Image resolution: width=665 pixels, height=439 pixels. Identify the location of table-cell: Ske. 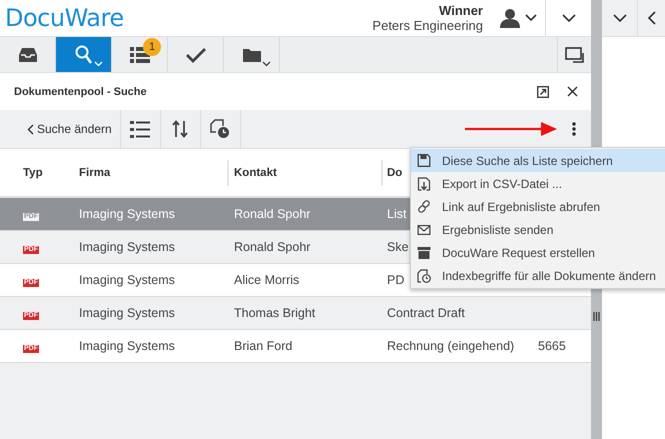
(398, 247).